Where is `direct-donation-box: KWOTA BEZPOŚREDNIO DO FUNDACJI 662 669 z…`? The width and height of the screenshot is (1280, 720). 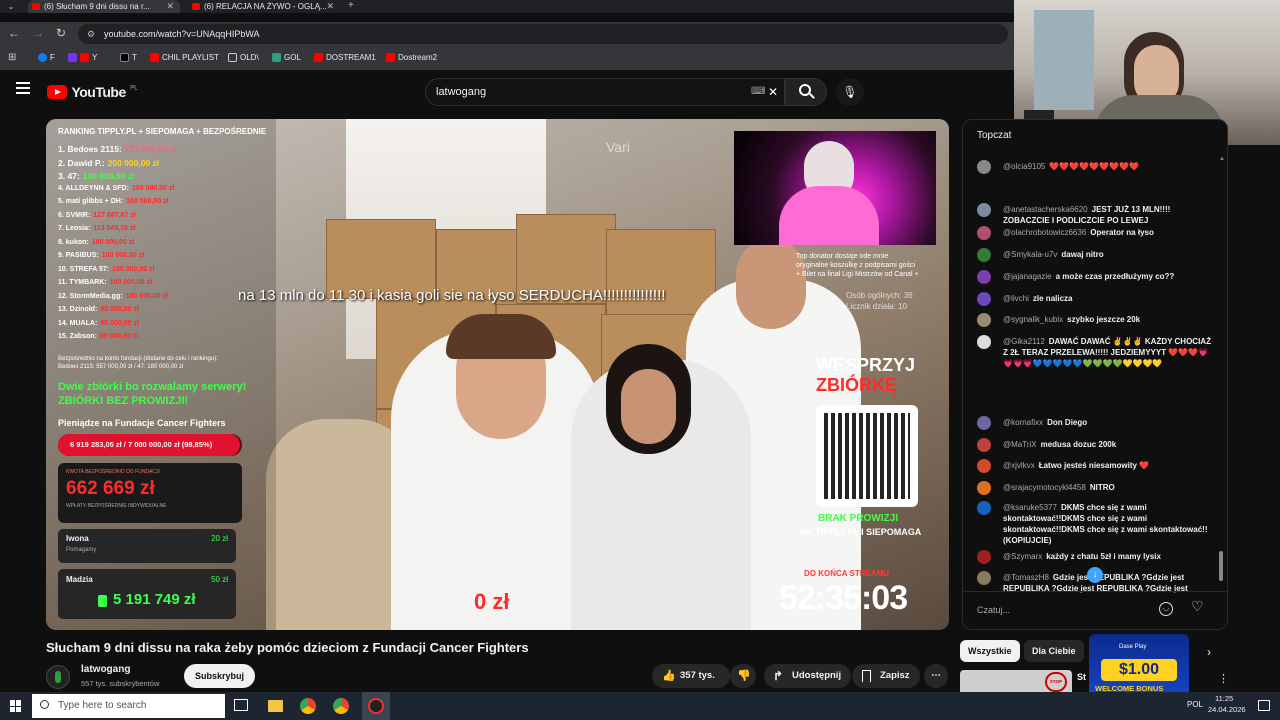 direct-donation-box: KWOTA BEZPOŚREDNIO DO FUNDACJI 662 669 z… is located at coordinates (150, 493).